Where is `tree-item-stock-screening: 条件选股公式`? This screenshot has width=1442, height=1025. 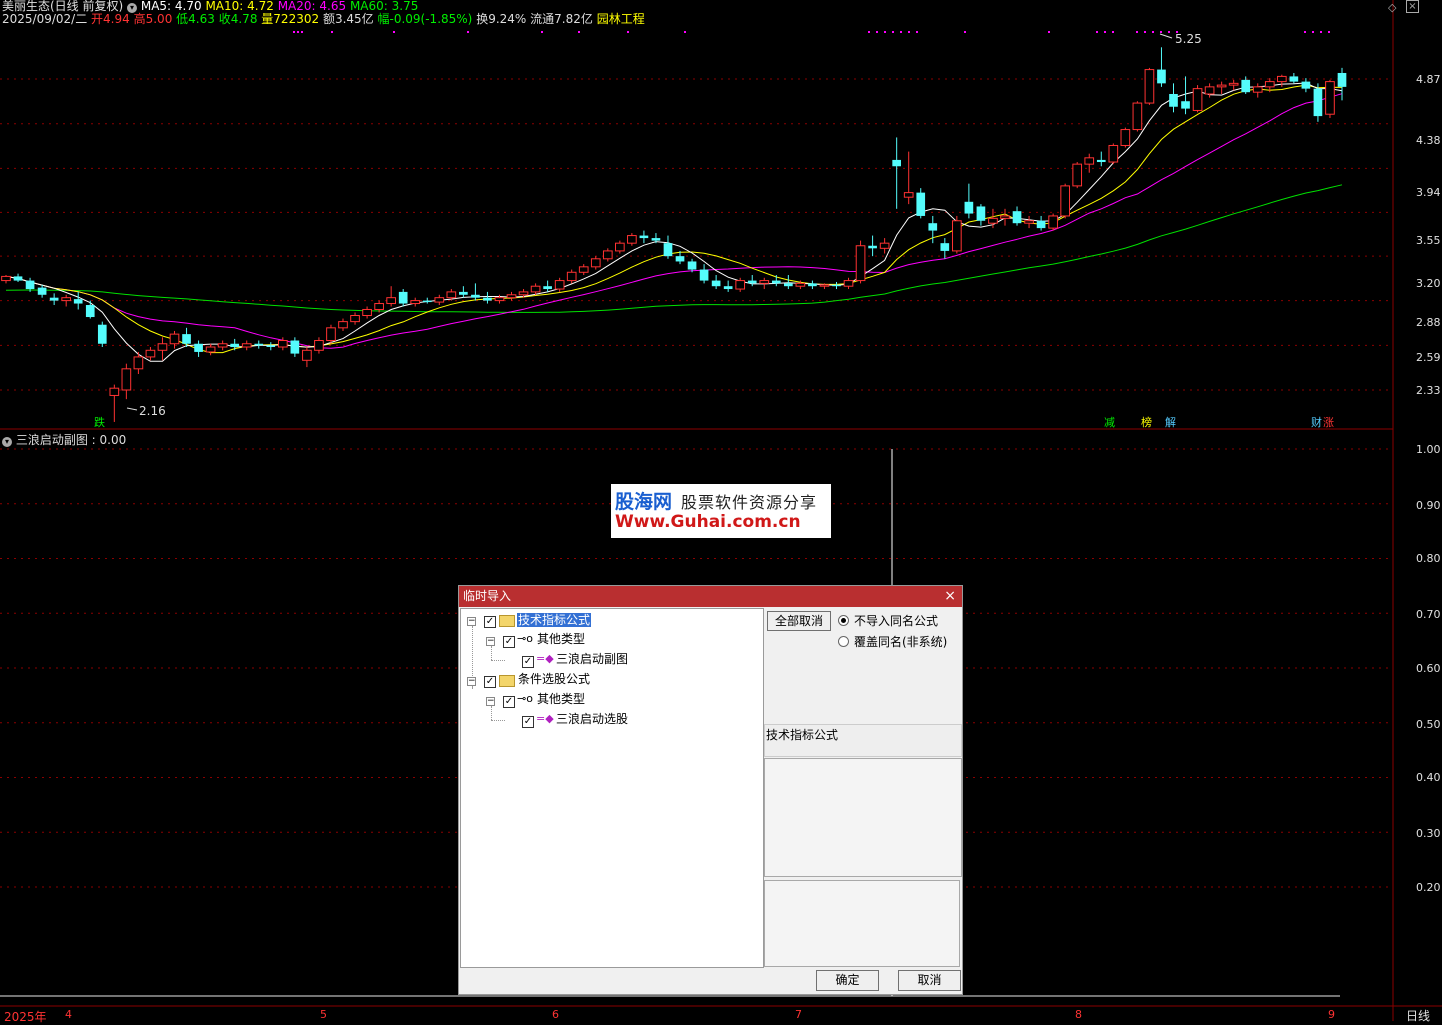
tree-item-stock-screening: 条件选股公式 is located at coordinates (554, 679).